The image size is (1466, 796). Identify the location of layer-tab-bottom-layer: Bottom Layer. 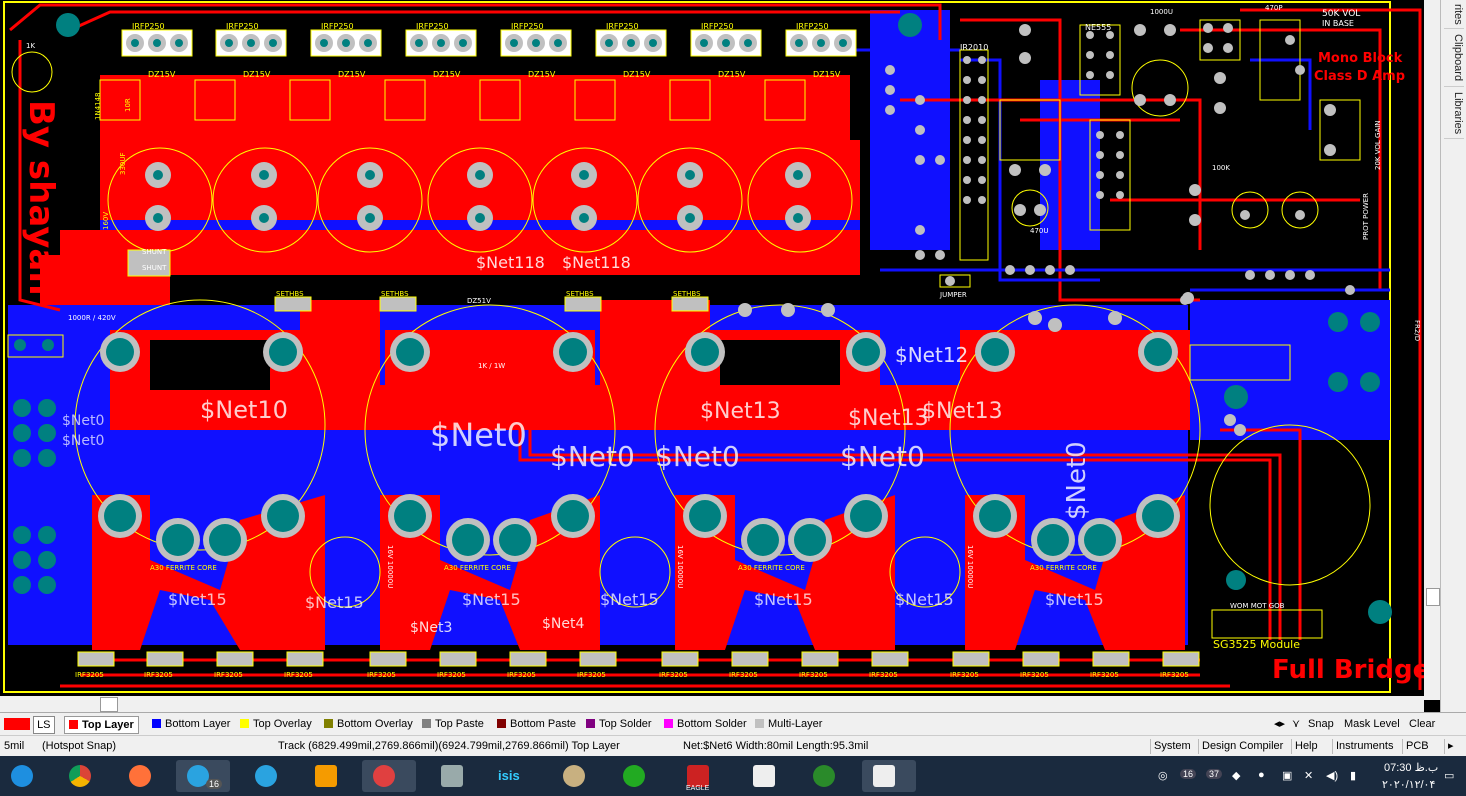
(191, 724).